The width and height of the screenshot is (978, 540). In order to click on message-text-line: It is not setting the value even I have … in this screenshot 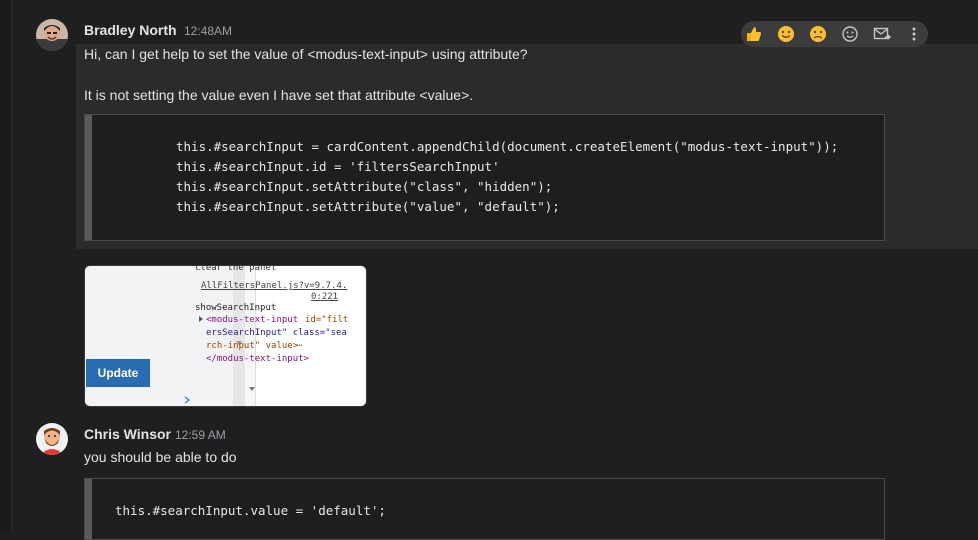, I will do `click(279, 95)`.